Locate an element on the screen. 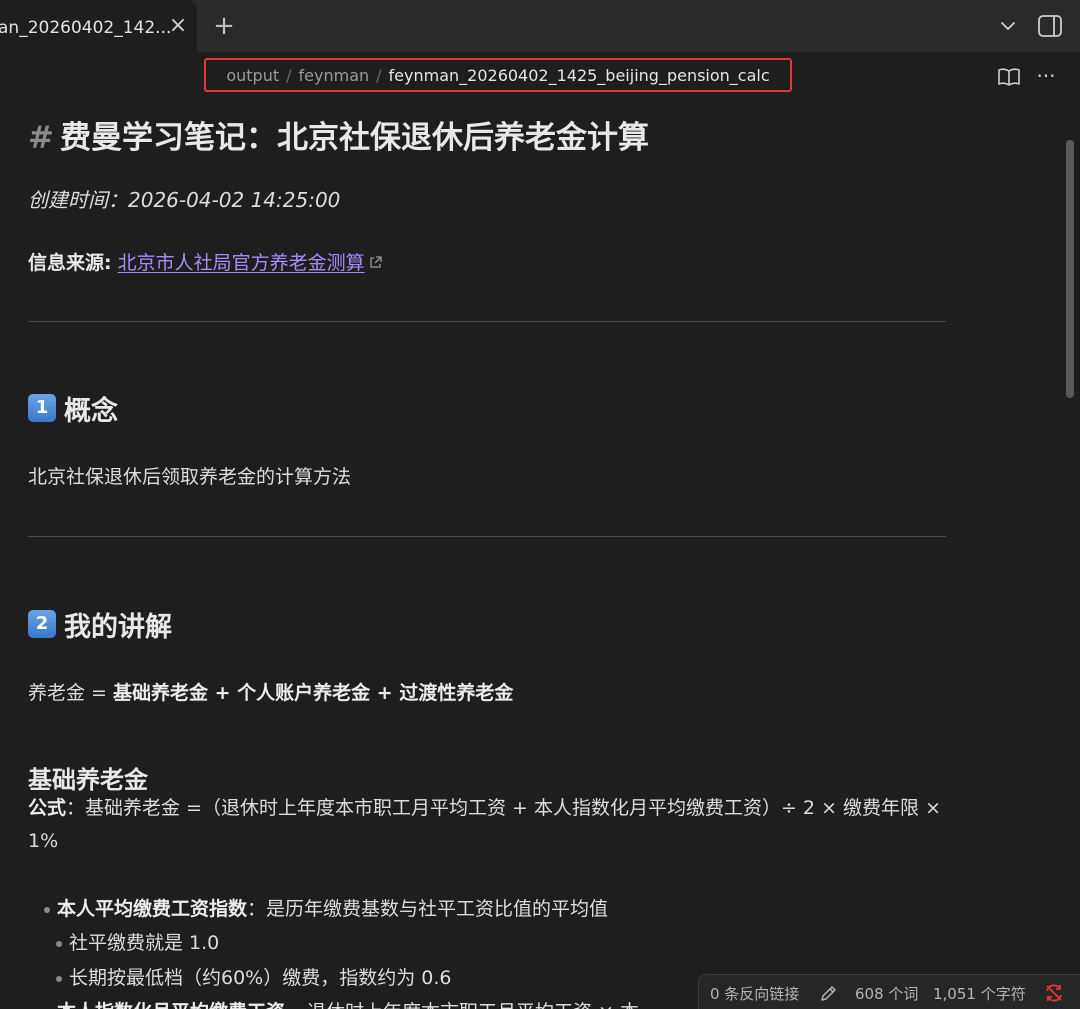  sync-error-icon is located at coordinates (1054, 993).